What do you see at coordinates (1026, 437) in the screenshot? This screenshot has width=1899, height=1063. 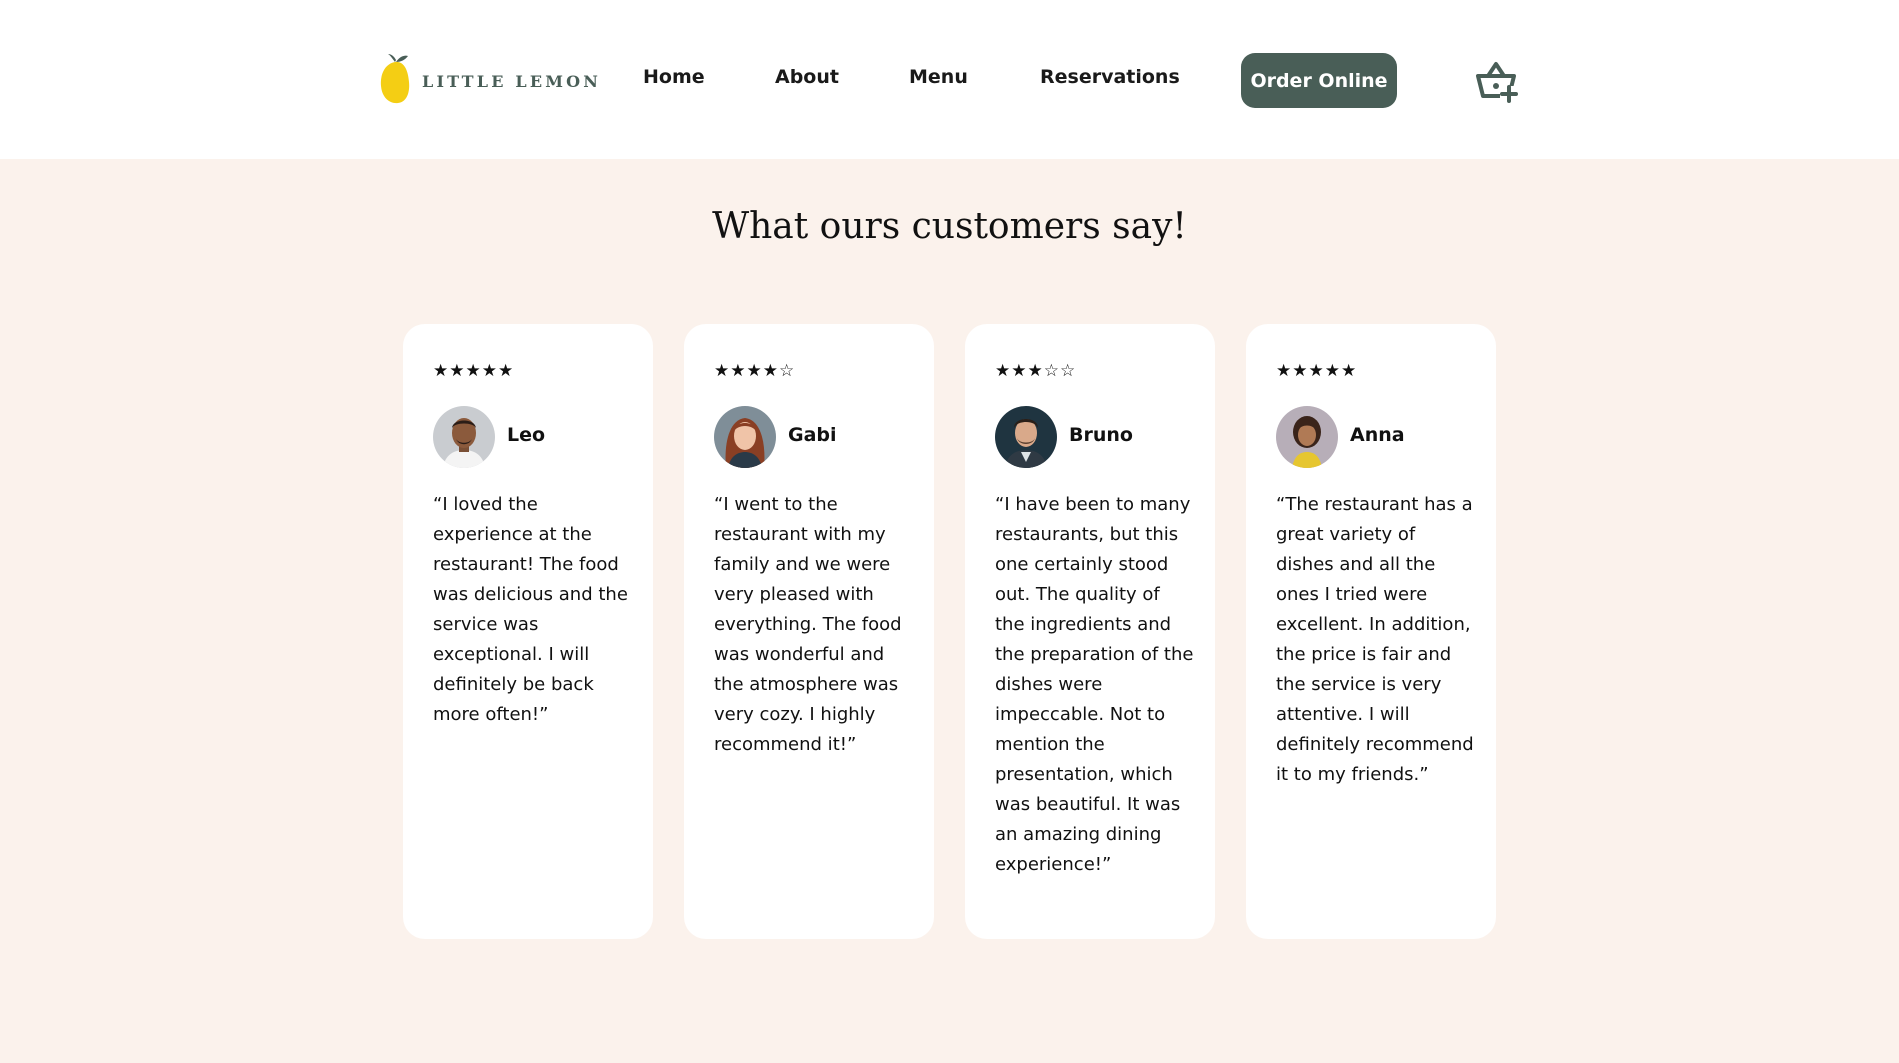 I see `avatar-photo-bruno` at bounding box center [1026, 437].